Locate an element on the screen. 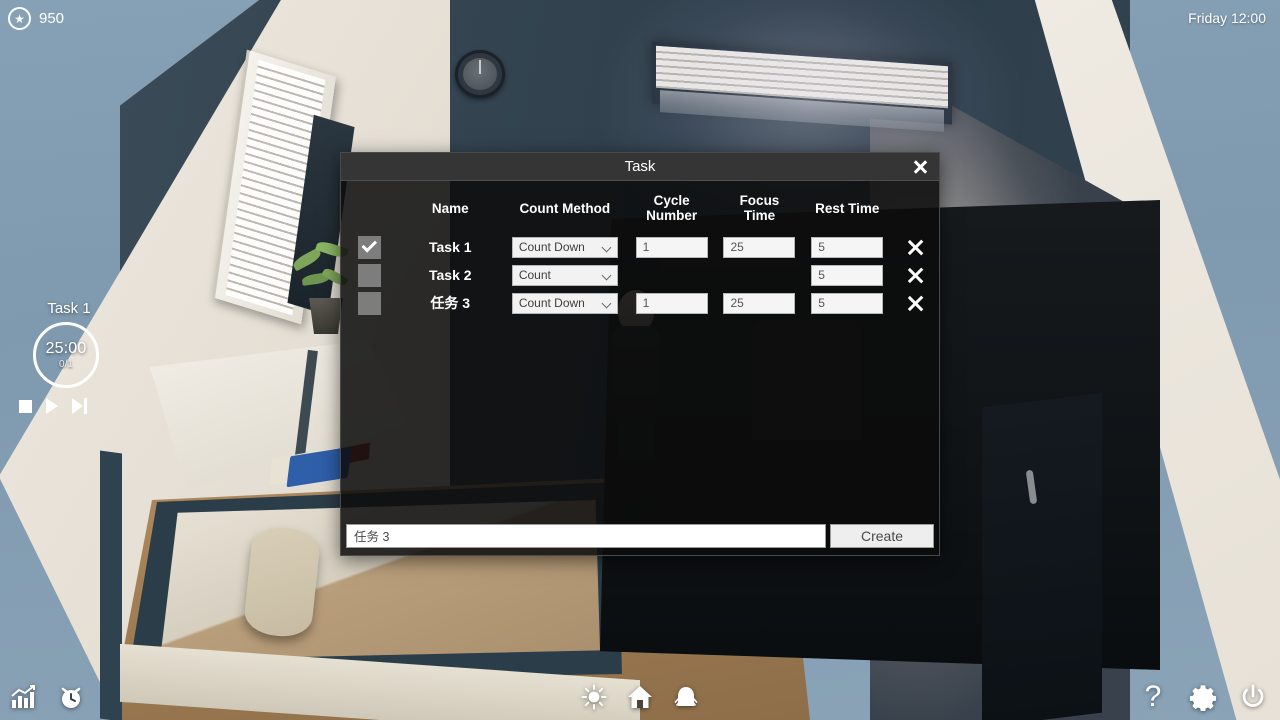 Image resolution: width=1280 pixels, height=720 pixels. bottom-right-toolbar: ? is located at coordinates (1203, 697).